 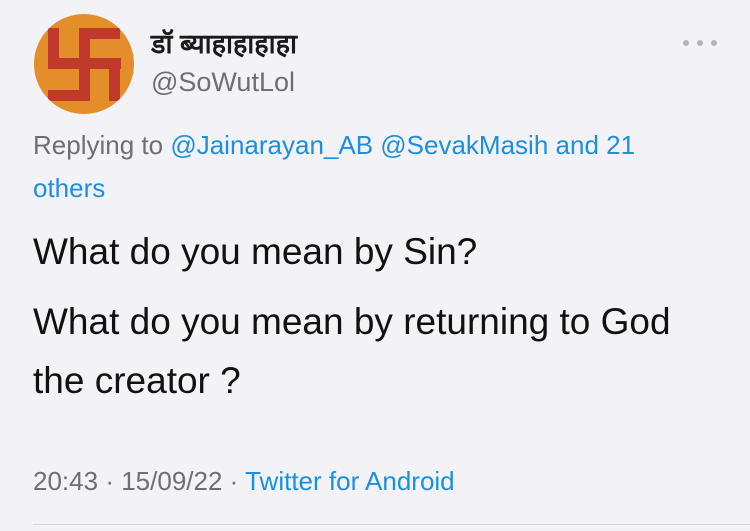 What do you see at coordinates (271, 145) in the screenshot?
I see `mention-link-jainarayan: @Jainarayan_AB` at bounding box center [271, 145].